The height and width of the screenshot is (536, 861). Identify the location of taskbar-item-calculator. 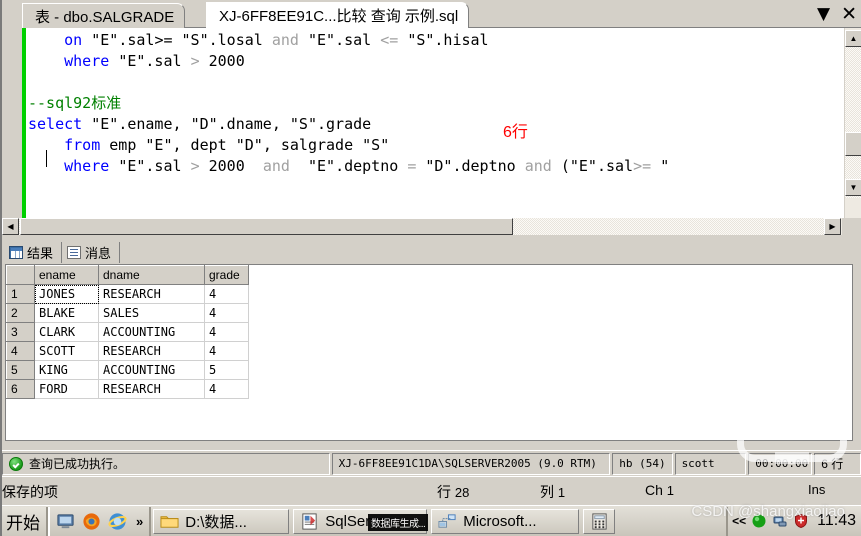
(599, 521).